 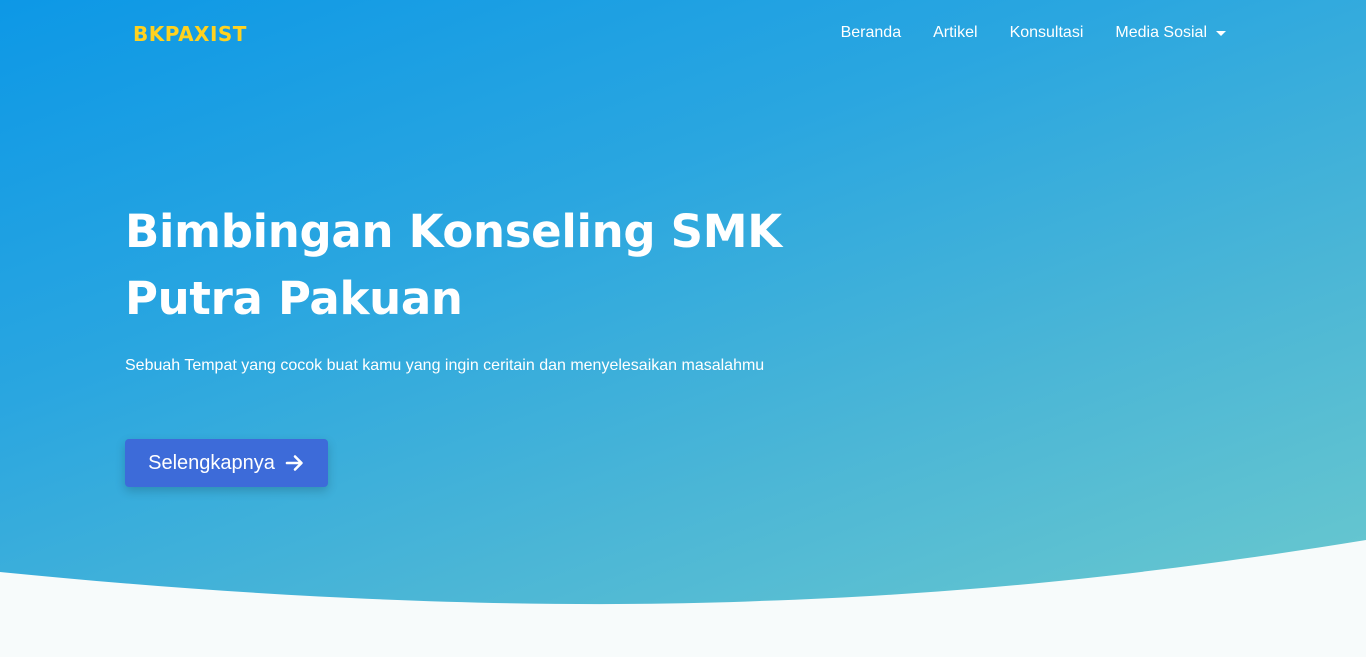 I want to click on arrow-right-icon, so click(x=294, y=463).